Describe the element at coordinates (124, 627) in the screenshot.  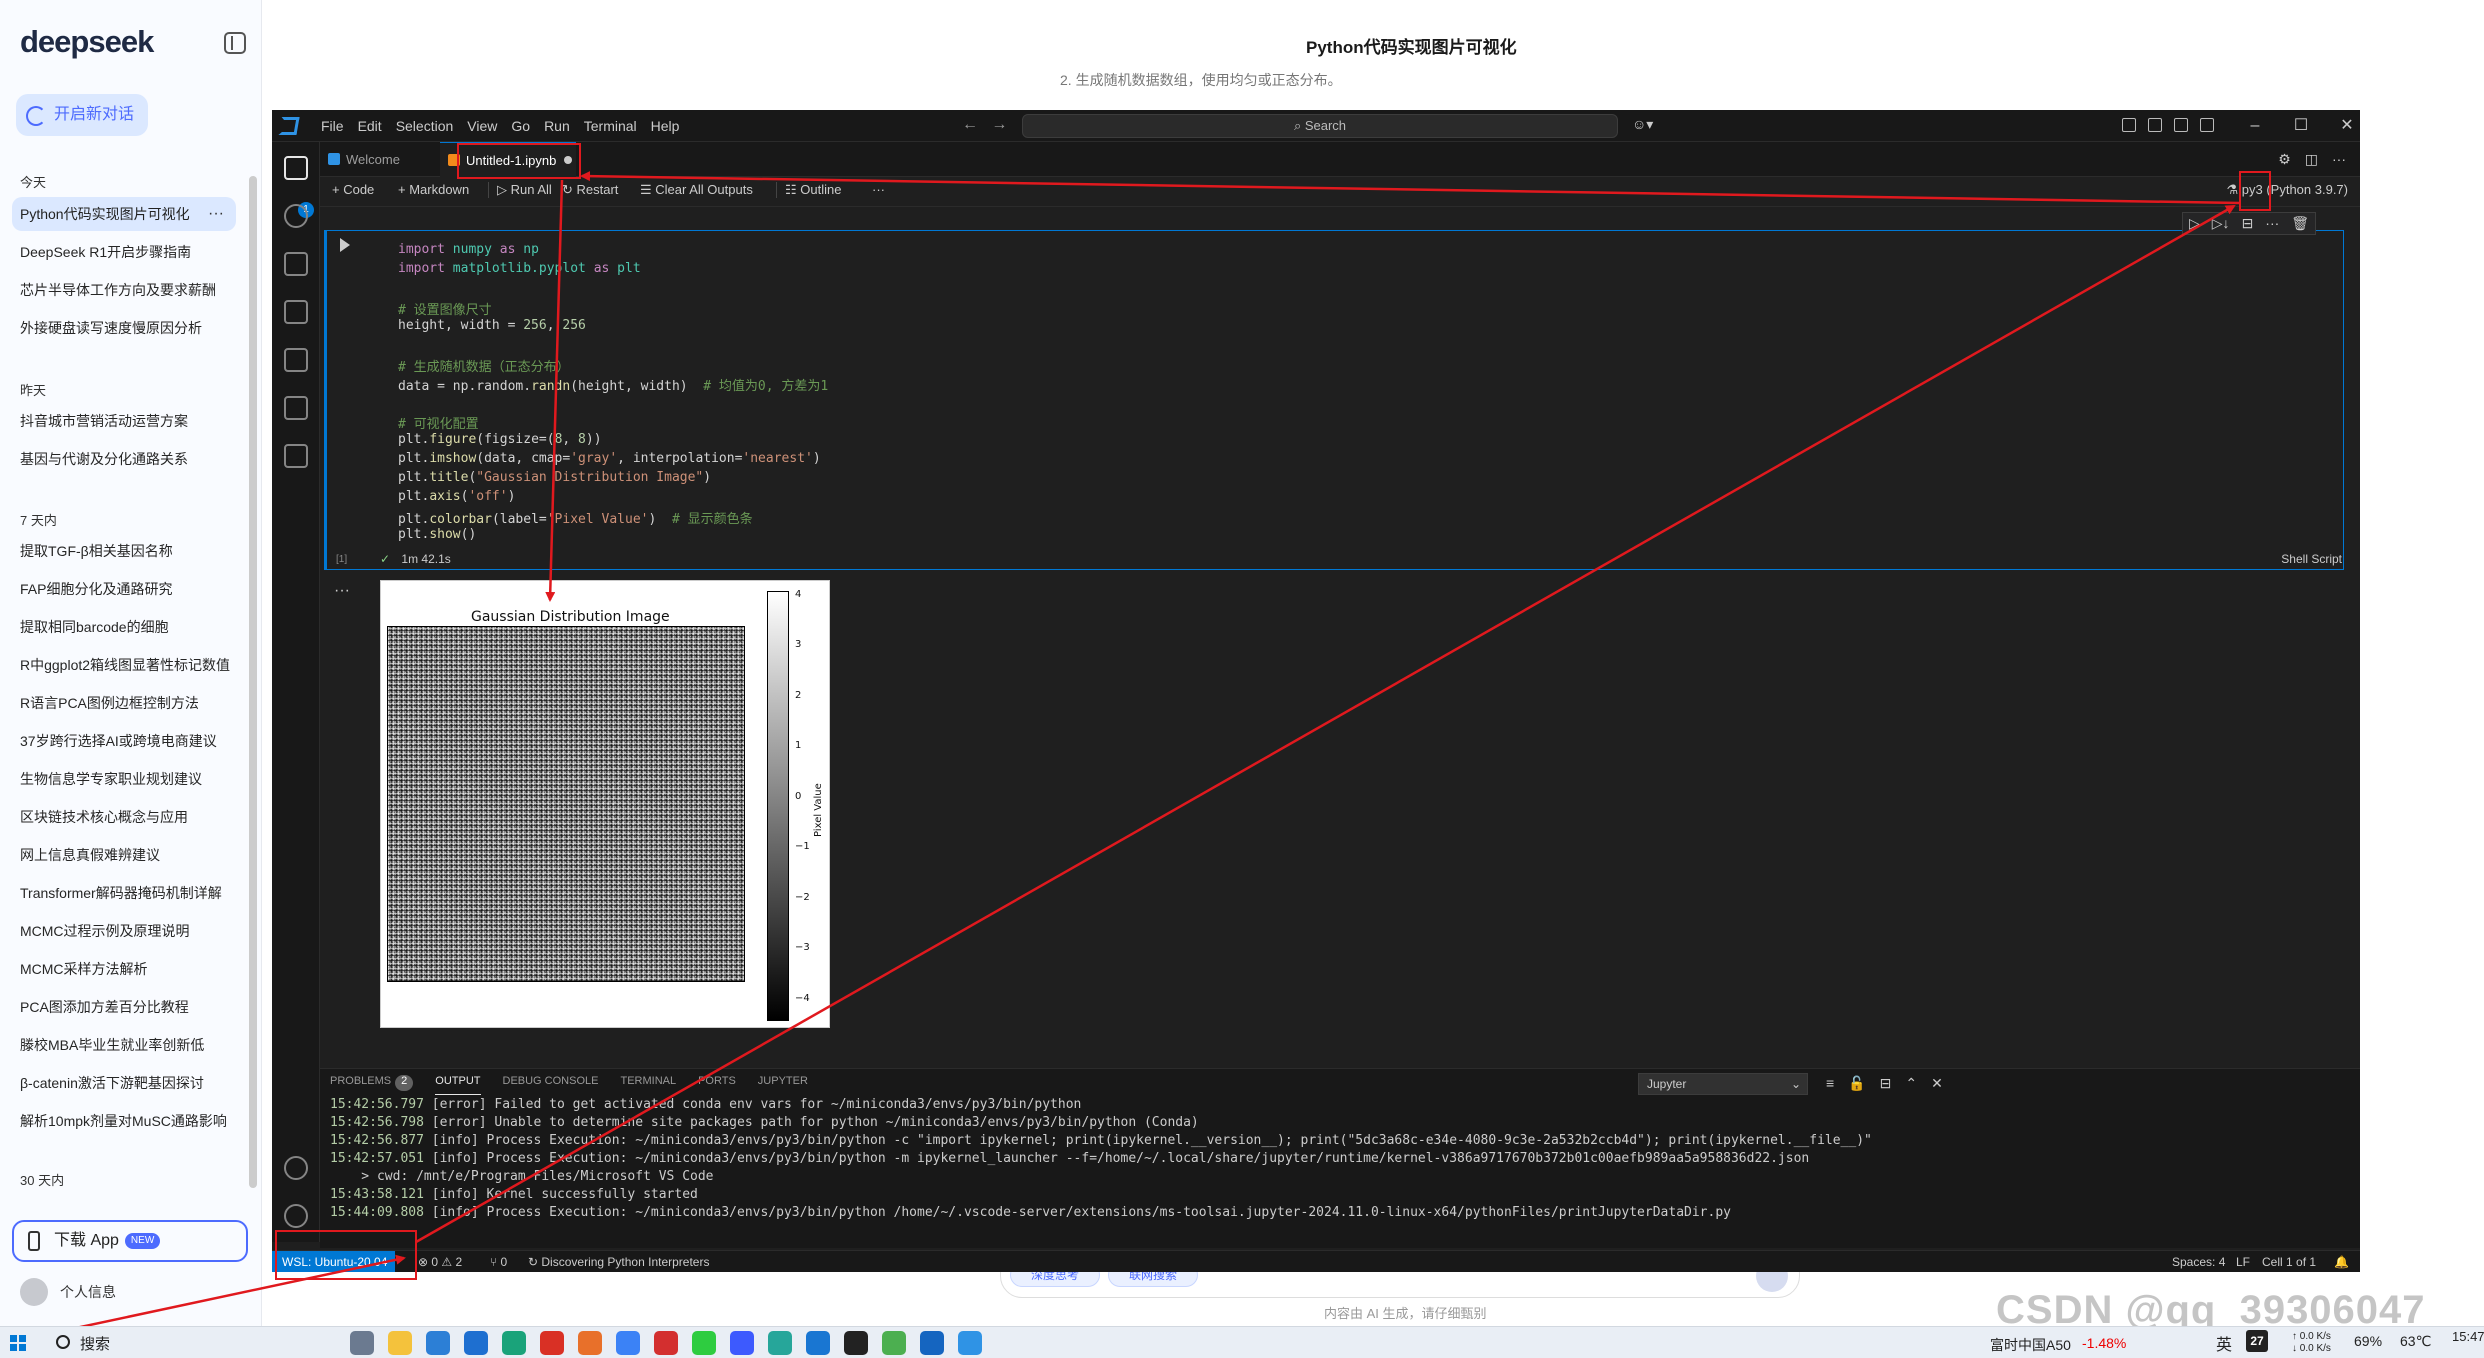
I see `history-item: 提取相同barcode的细胞` at that location.